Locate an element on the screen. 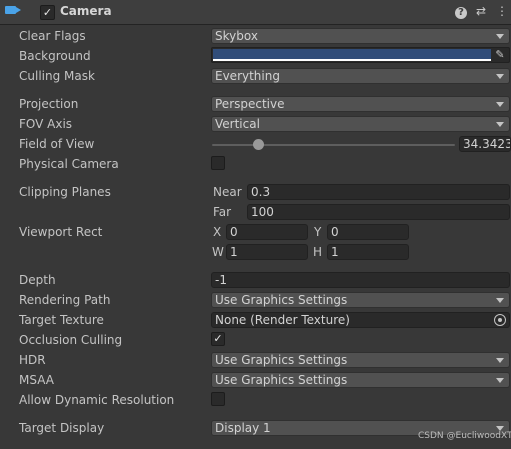  viewport-x-input: 0 is located at coordinates (267, 232).